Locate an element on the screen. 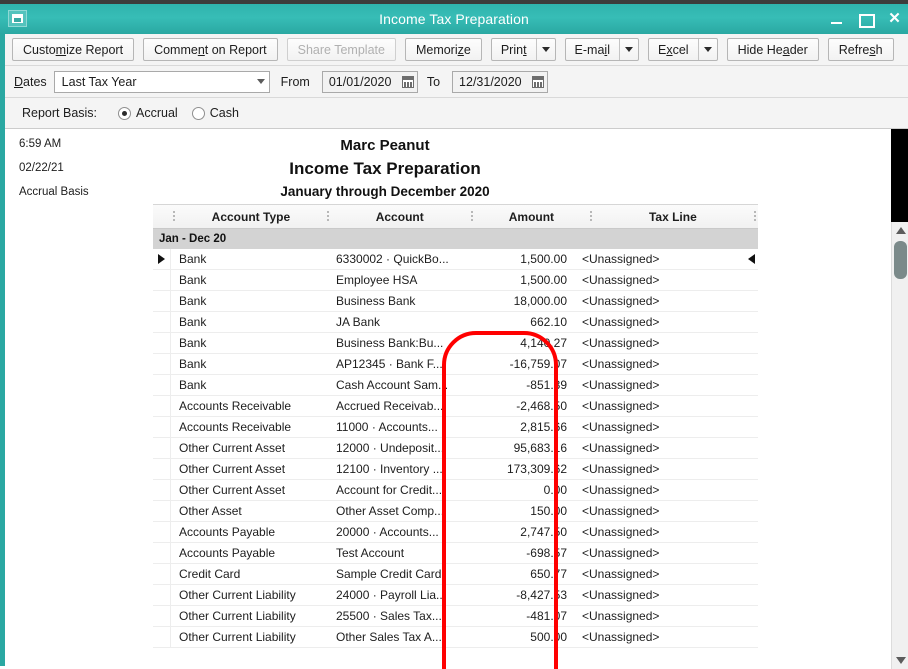  cell-account-type: Other Current Liability is located at coordinates (237, 637).